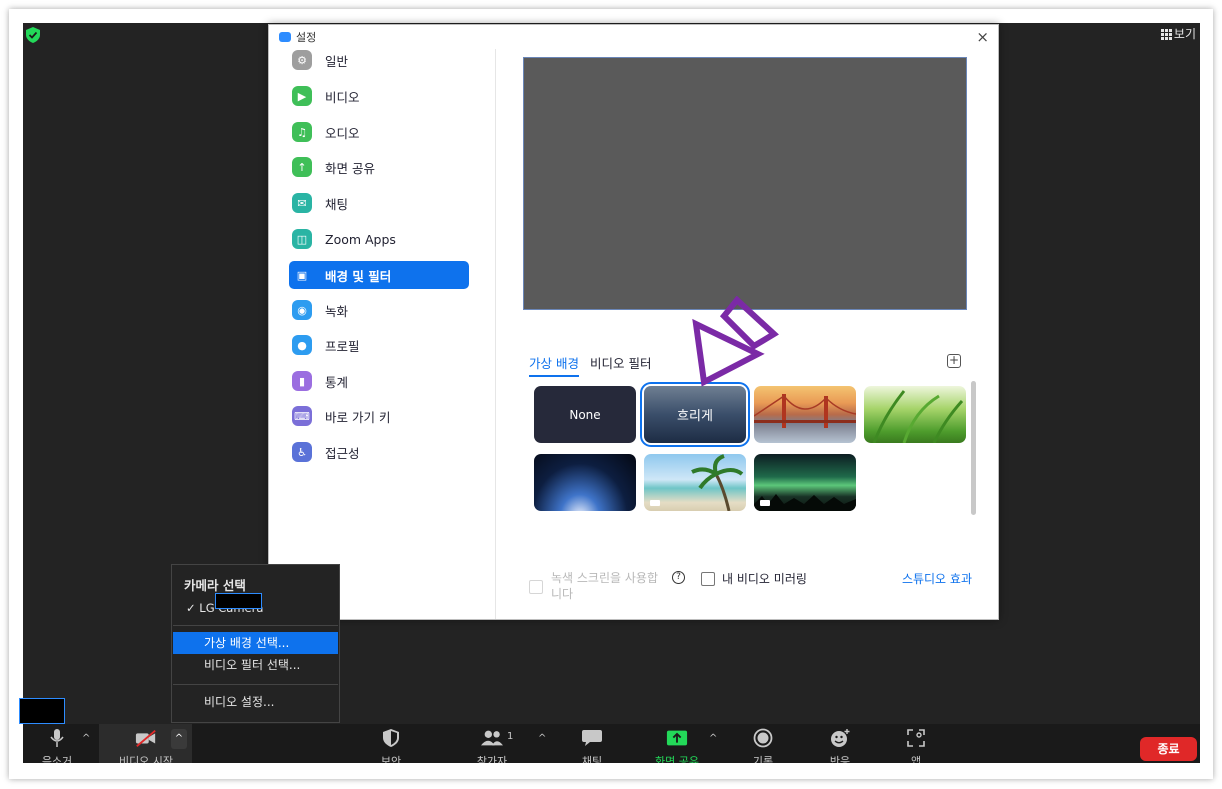 The image size is (1222, 789). What do you see at coordinates (306, 37) in the screenshot?
I see `dialog-title: 설정` at bounding box center [306, 37].